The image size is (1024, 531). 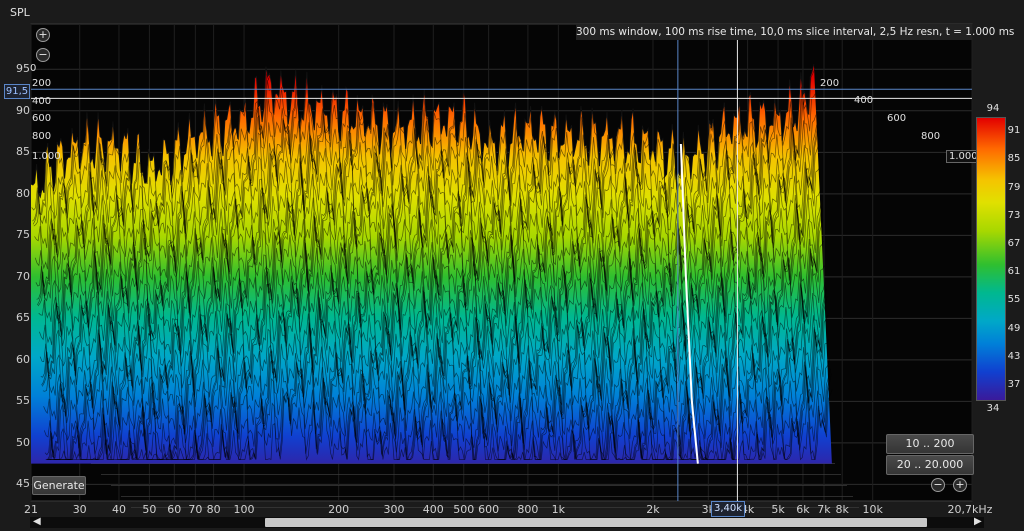 What do you see at coordinates (489, 509) in the screenshot?
I see `x-tick-label: 600` at bounding box center [489, 509].